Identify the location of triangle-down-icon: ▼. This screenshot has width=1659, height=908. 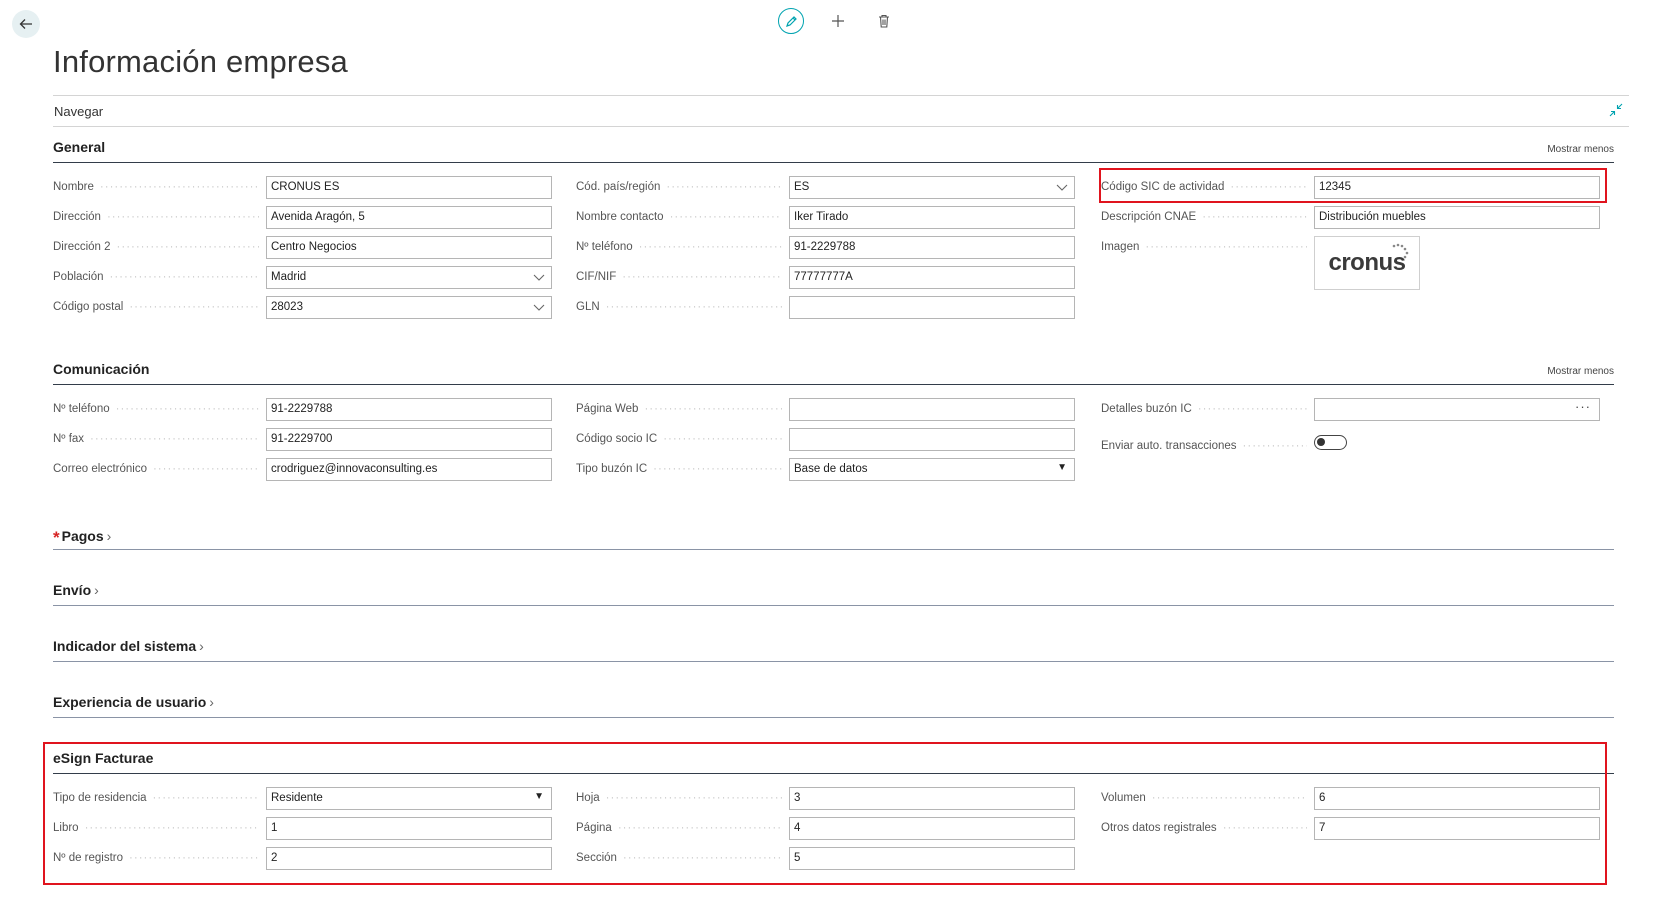
(1062, 467).